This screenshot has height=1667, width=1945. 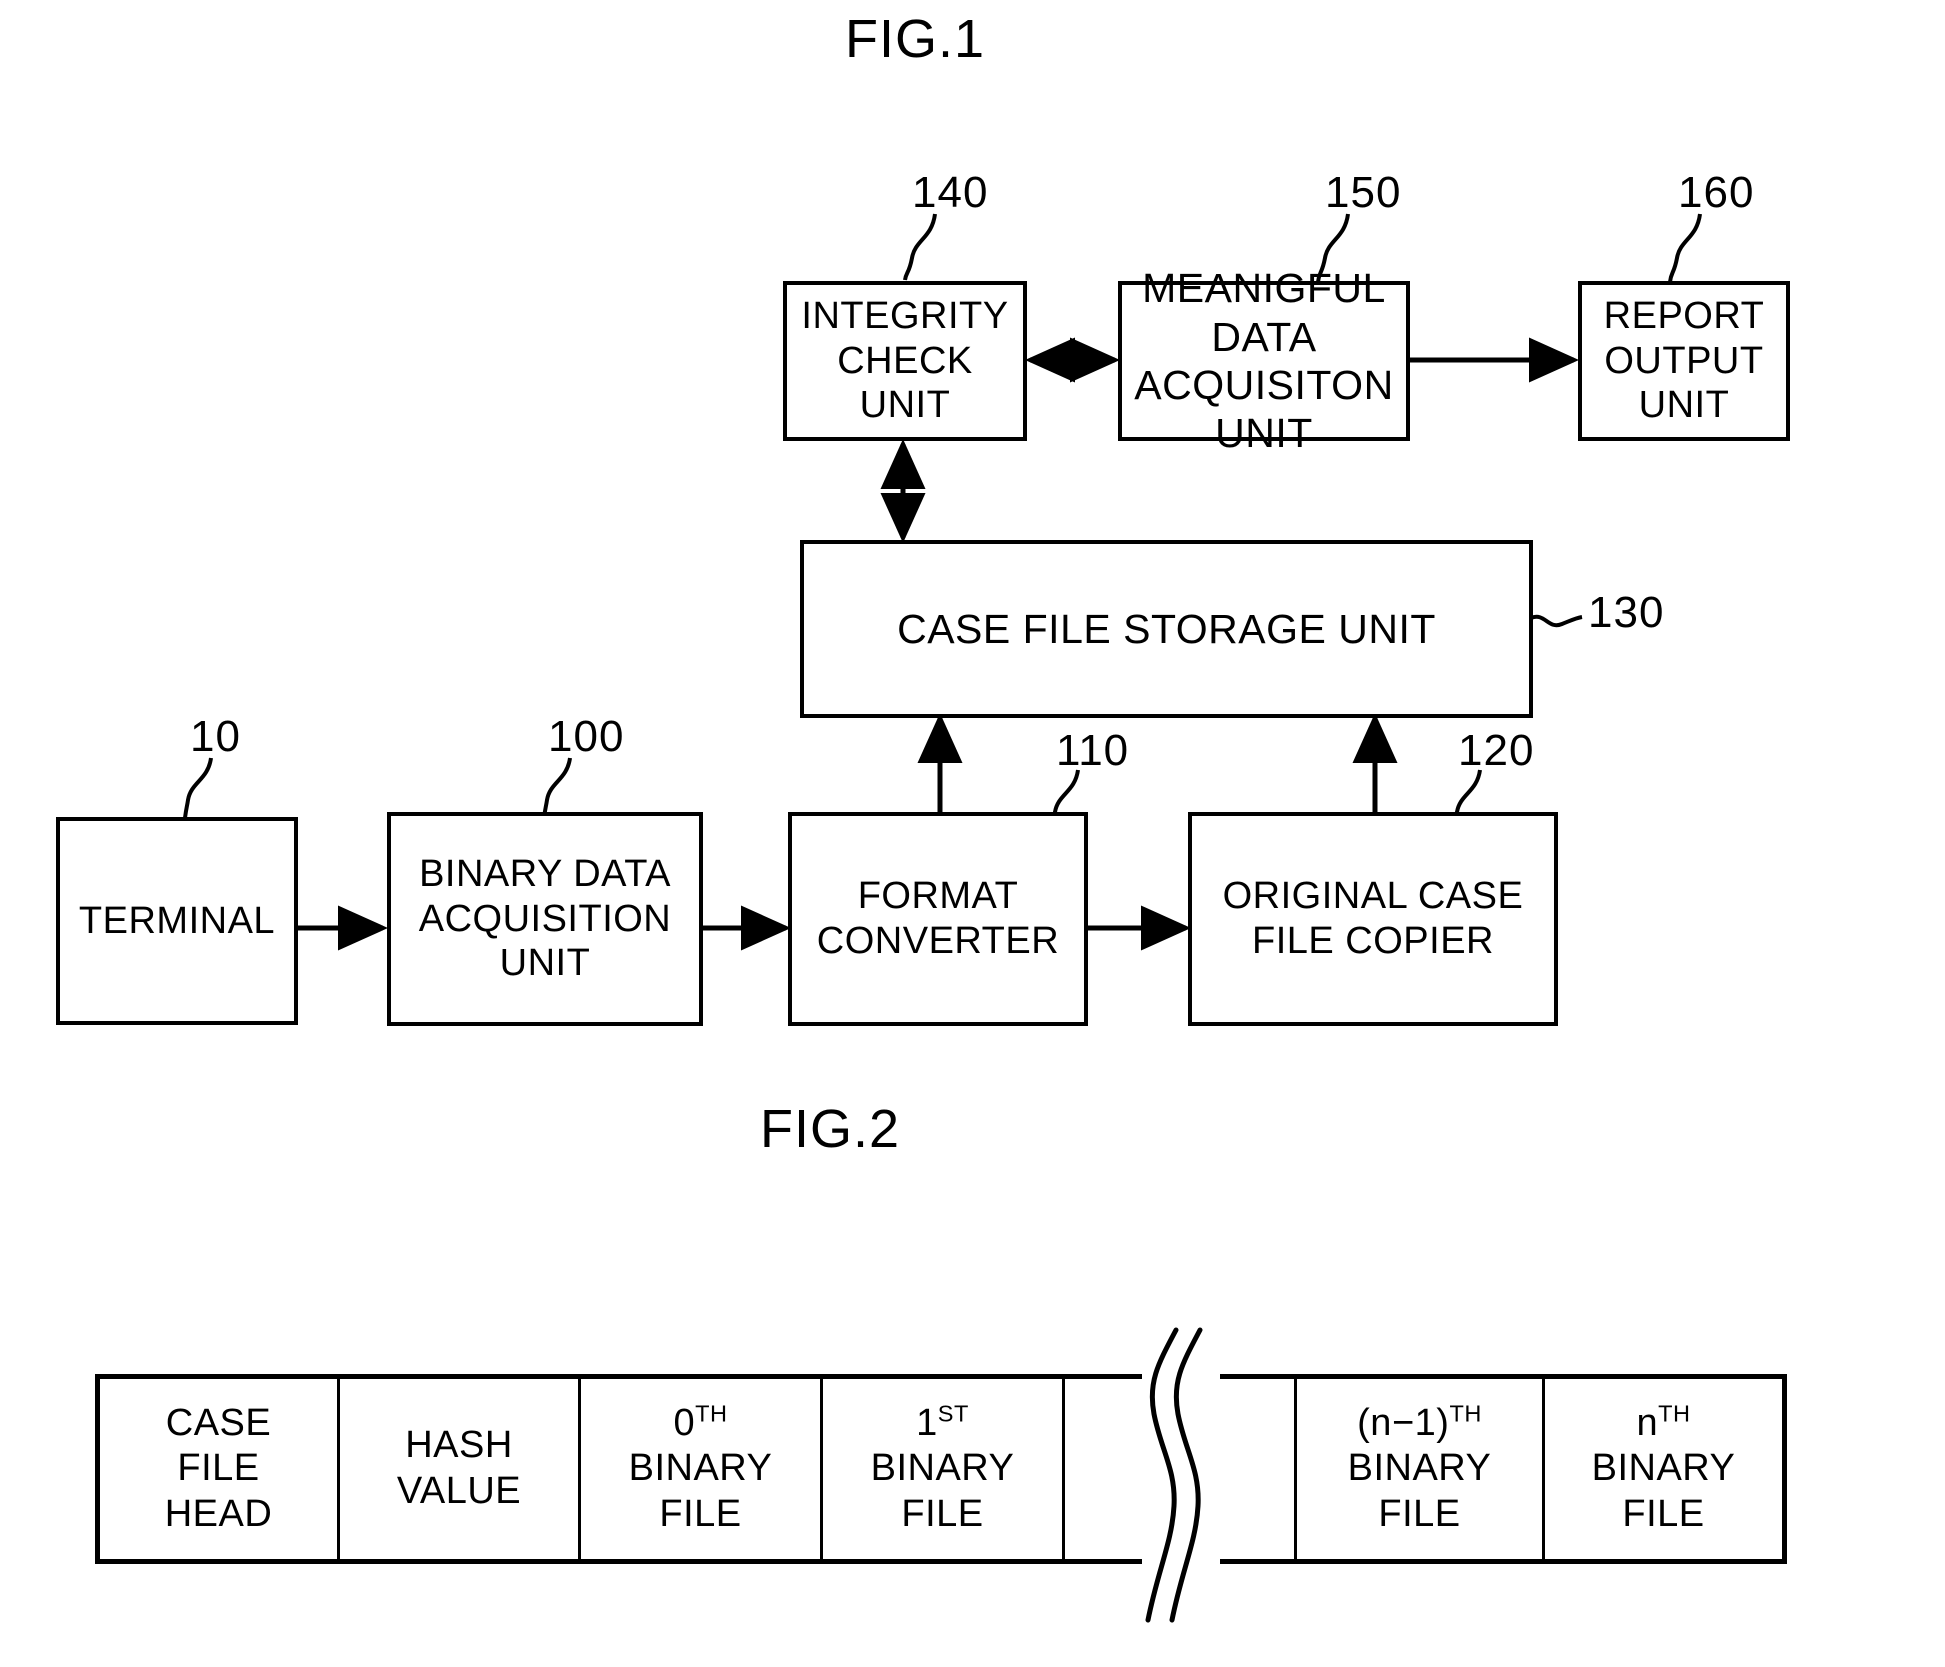 I want to click on table-cell-binary-file-0-label: 0TH BINARY FILE, so click(x=701, y=1469).